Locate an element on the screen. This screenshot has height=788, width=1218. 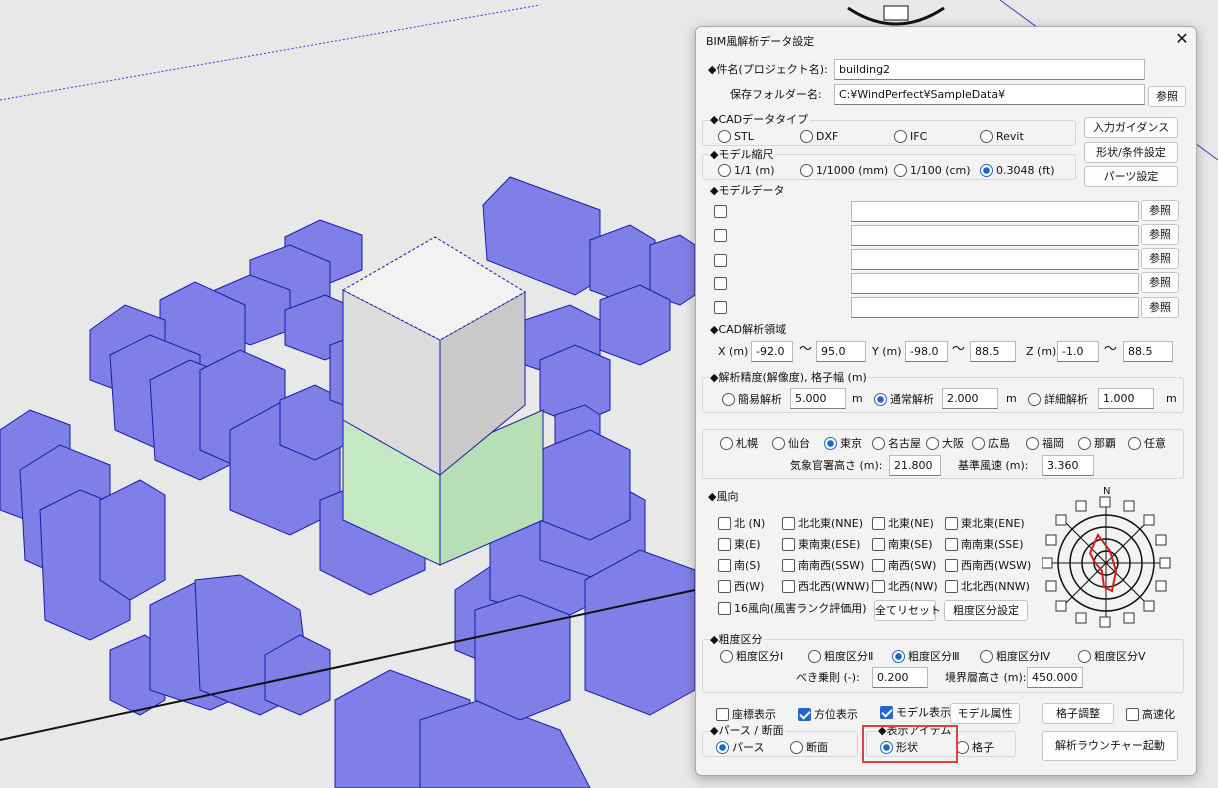
model-data-browse-button-1: 参照 is located at coordinates (1160, 210).